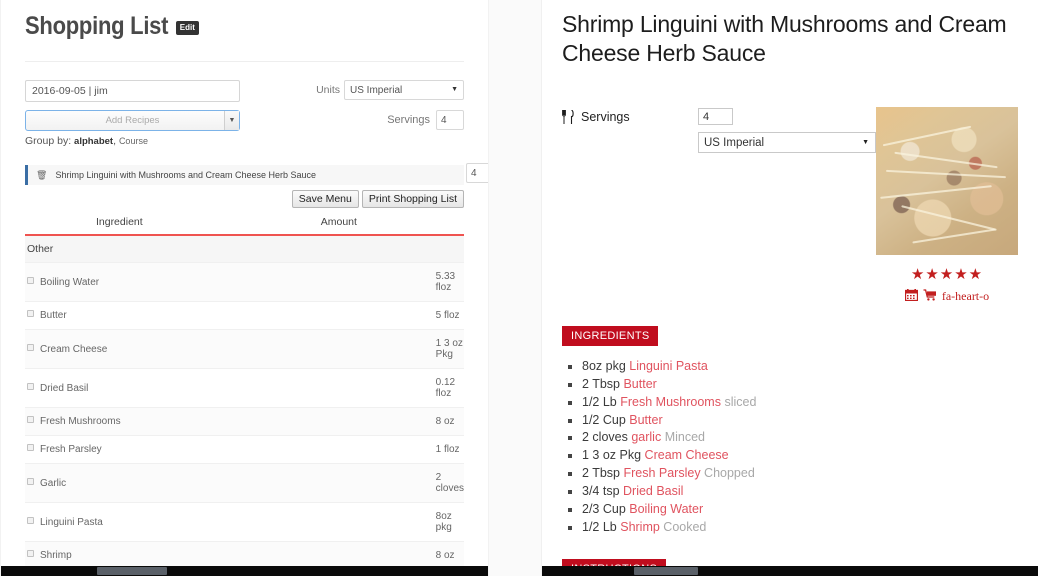 The height and width of the screenshot is (576, 1038). I want to click on recipe-photo, so click(947, 180).